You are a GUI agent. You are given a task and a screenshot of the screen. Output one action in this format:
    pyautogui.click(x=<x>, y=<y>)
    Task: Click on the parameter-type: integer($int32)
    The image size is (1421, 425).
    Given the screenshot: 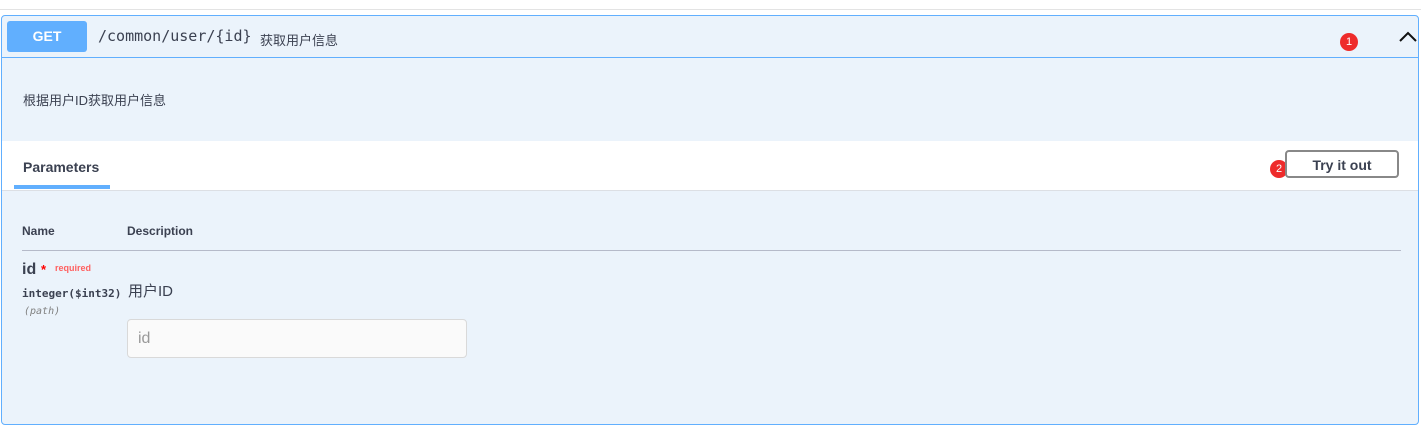 What is the action you would take?
    pyautogui.click(x=72, y=293)
    